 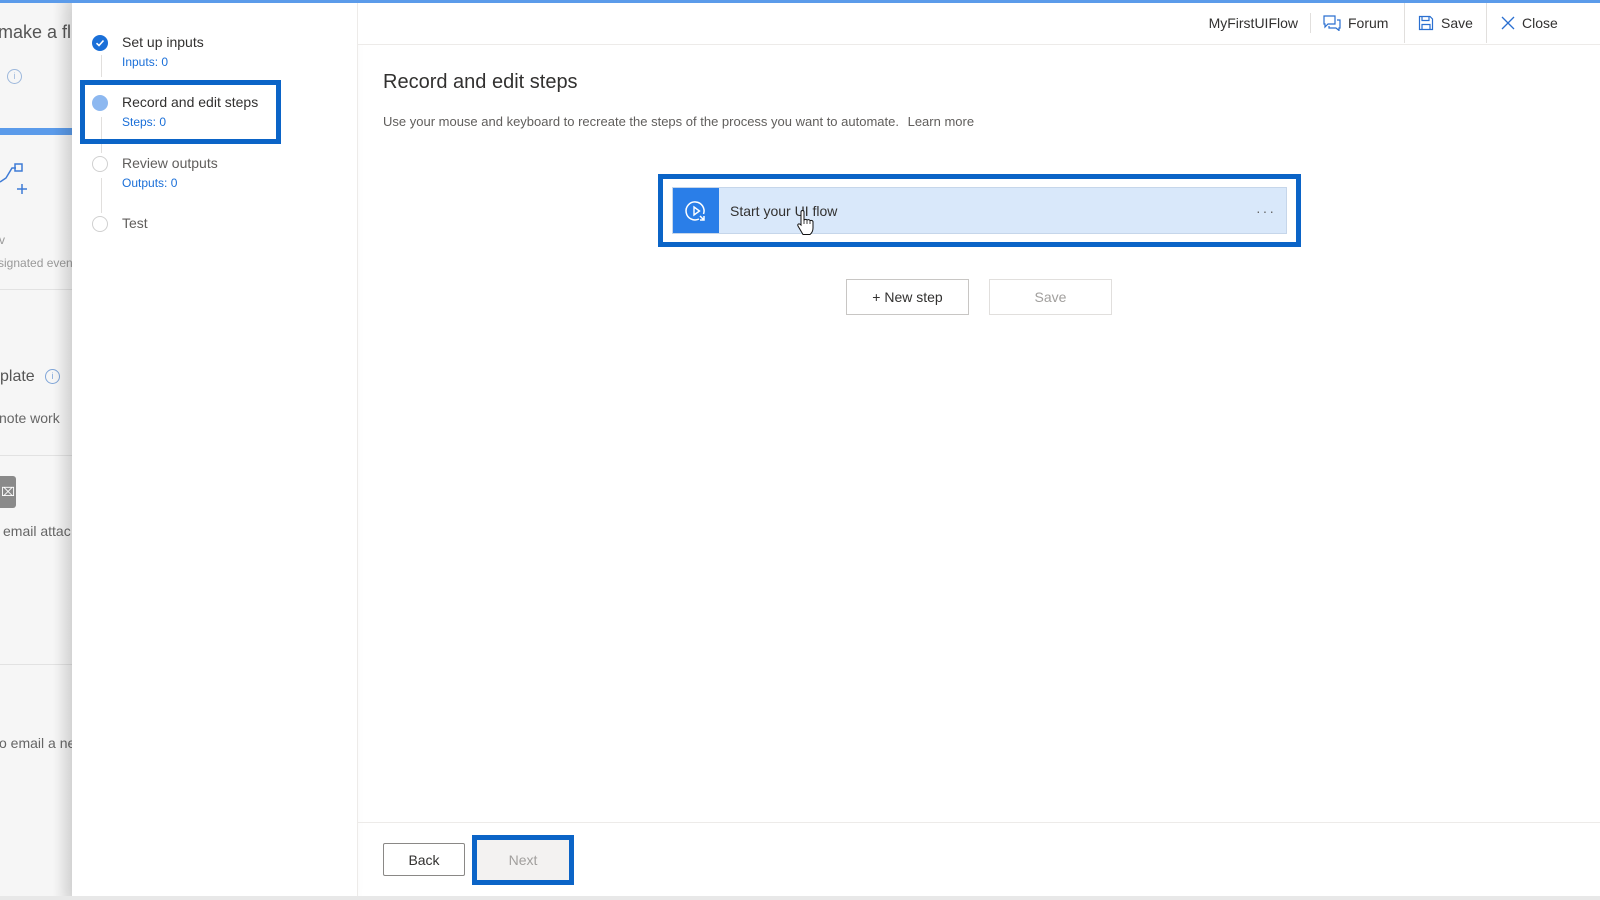 I want to click on step-label: Set up inputs, so click(x=163, y=42).